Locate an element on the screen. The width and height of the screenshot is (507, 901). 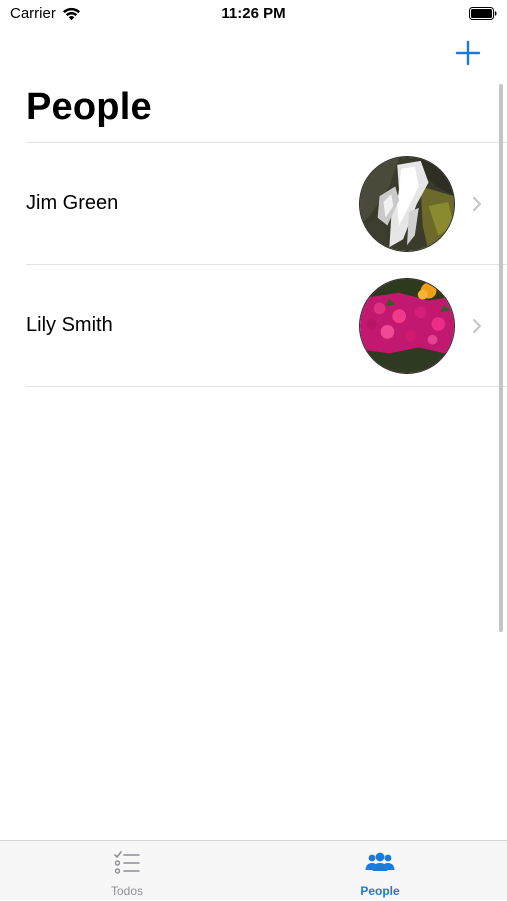
person-name: Lily Smith is located at coordinates (69, 325).